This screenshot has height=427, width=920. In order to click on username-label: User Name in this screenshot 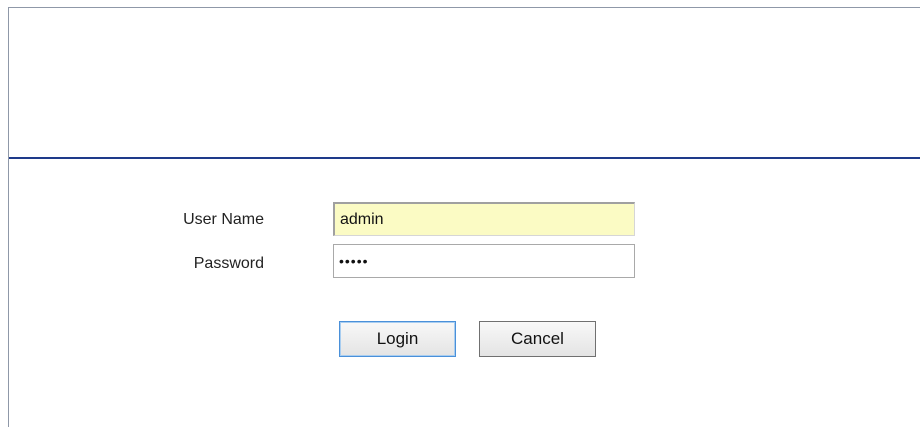, I will do `click(223, 219)`.